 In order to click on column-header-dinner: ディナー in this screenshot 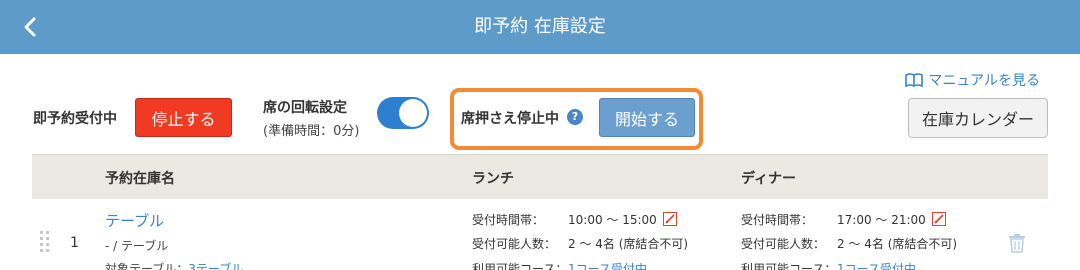, I will do `click(769, 179)`.